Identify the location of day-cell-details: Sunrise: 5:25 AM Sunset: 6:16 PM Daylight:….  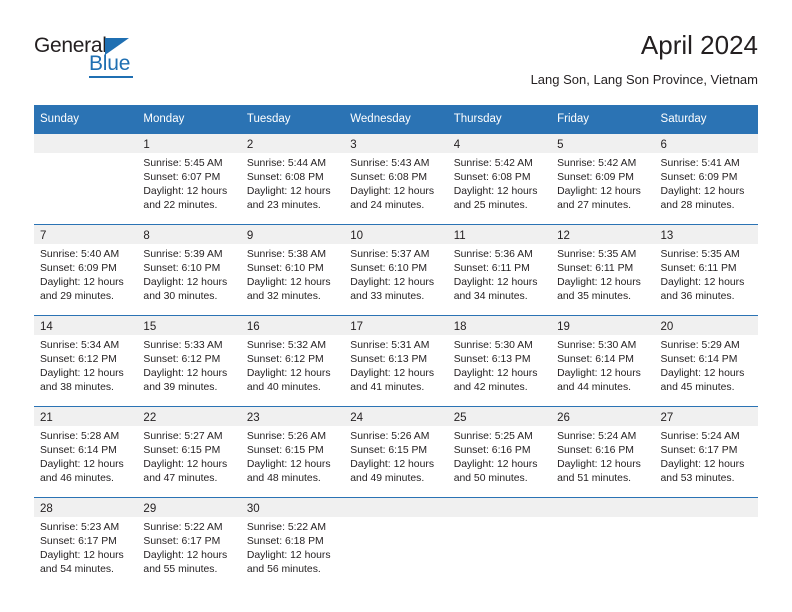
(499, 456).